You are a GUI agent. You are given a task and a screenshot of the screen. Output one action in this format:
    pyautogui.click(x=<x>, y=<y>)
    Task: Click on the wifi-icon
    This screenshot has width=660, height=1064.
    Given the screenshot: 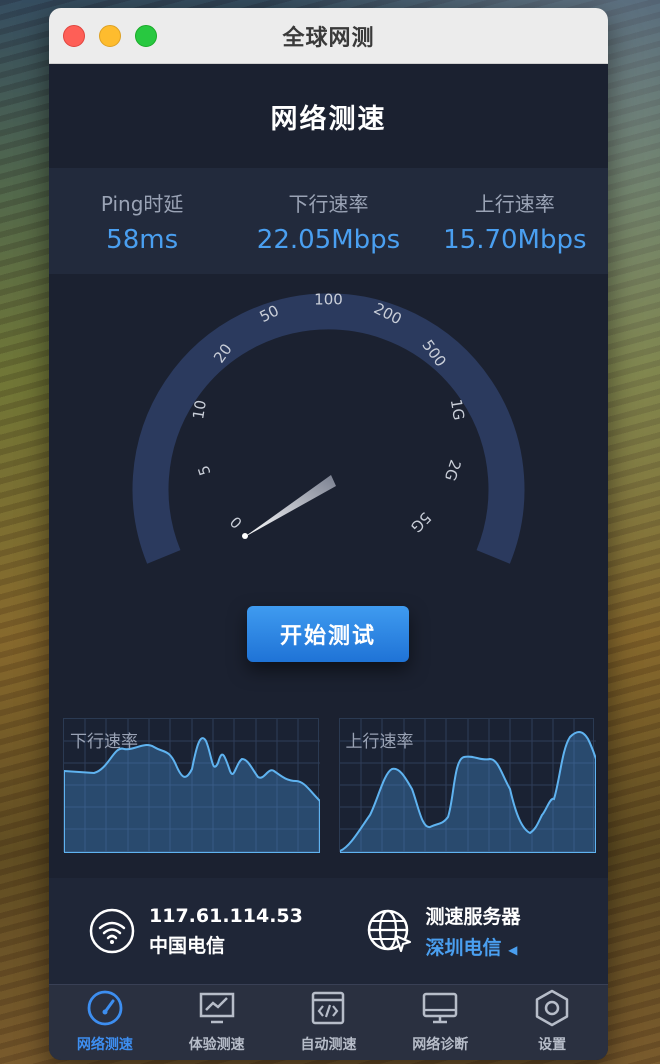 What is the action you would take?
    pyautogui.click(x=112, y=931)
    